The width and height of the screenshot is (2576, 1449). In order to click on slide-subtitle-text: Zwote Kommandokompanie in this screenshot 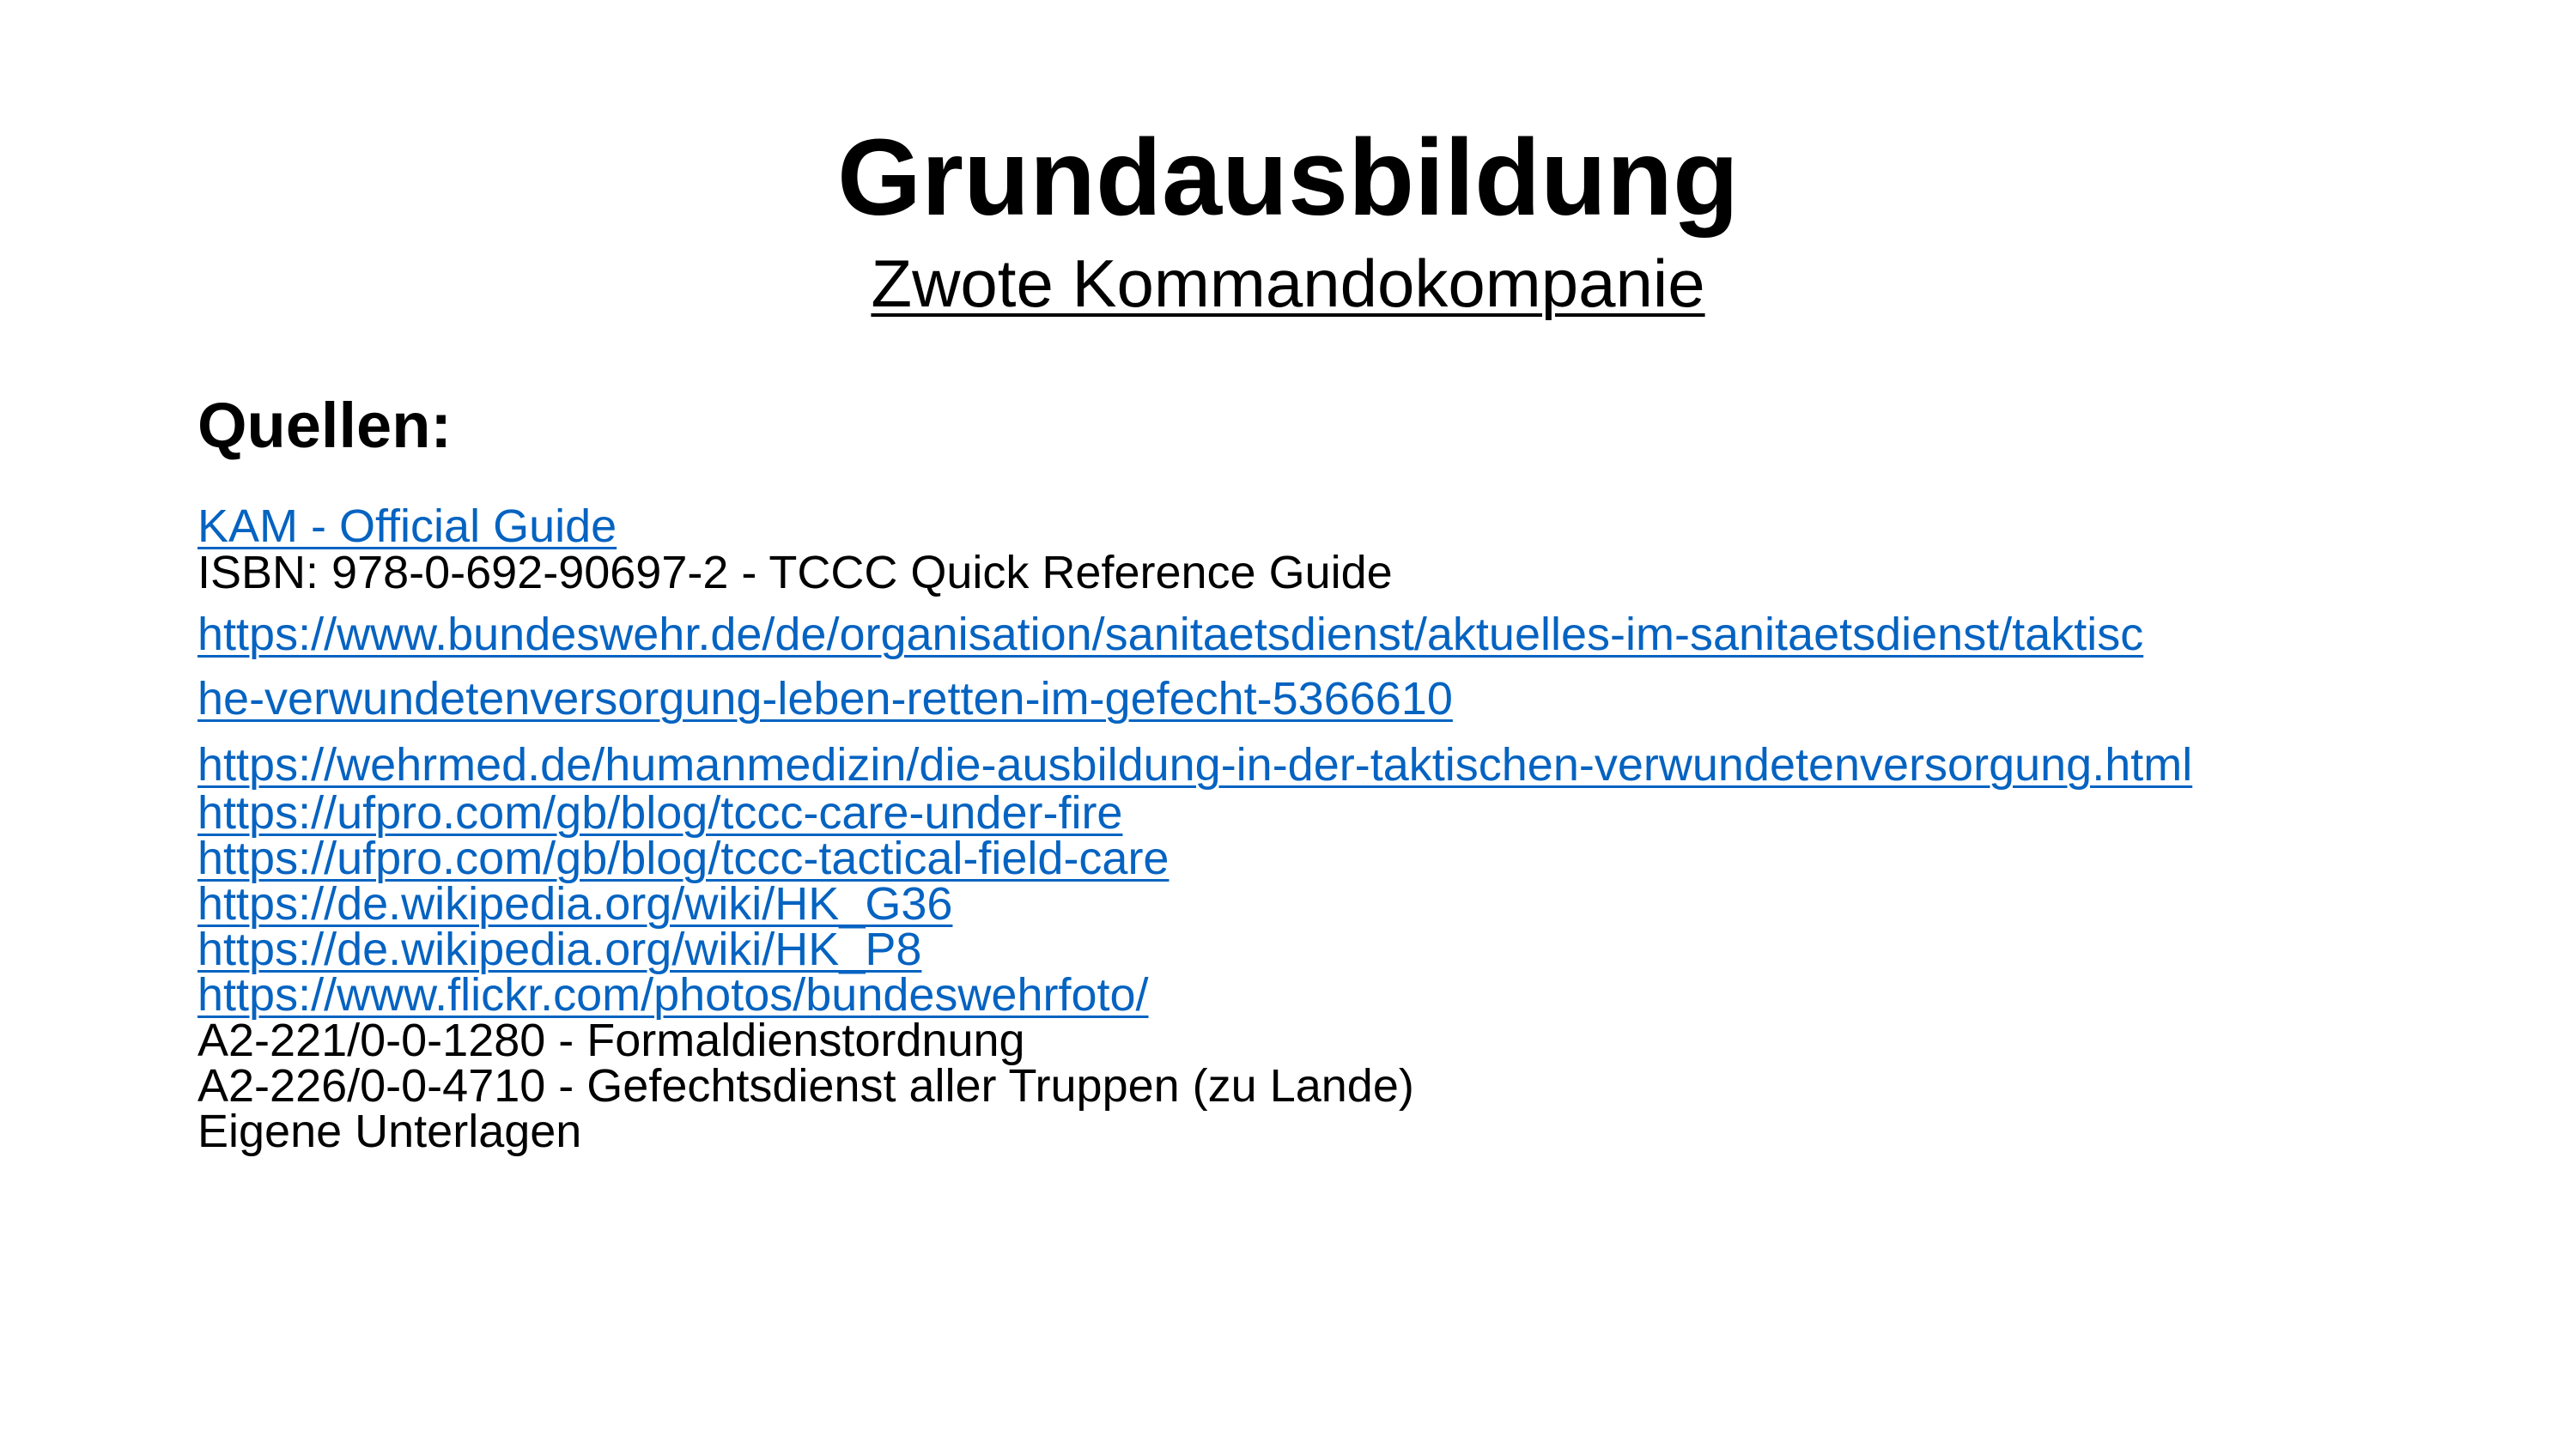, I will do `click(1288, 283)`.